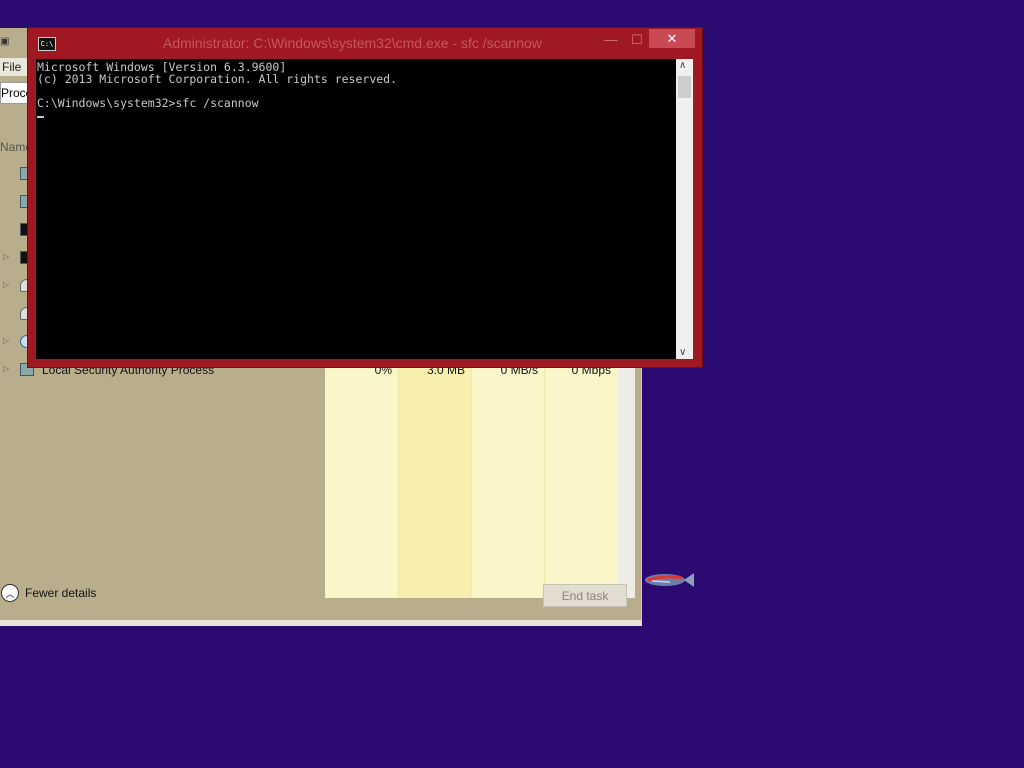 The width and height of the screenshot is (1024, 768). What do you see at coordinates (61, 593) in the screenshot?
I see `fewer-details-label: Fewer details` at bounding box center [61, 593].